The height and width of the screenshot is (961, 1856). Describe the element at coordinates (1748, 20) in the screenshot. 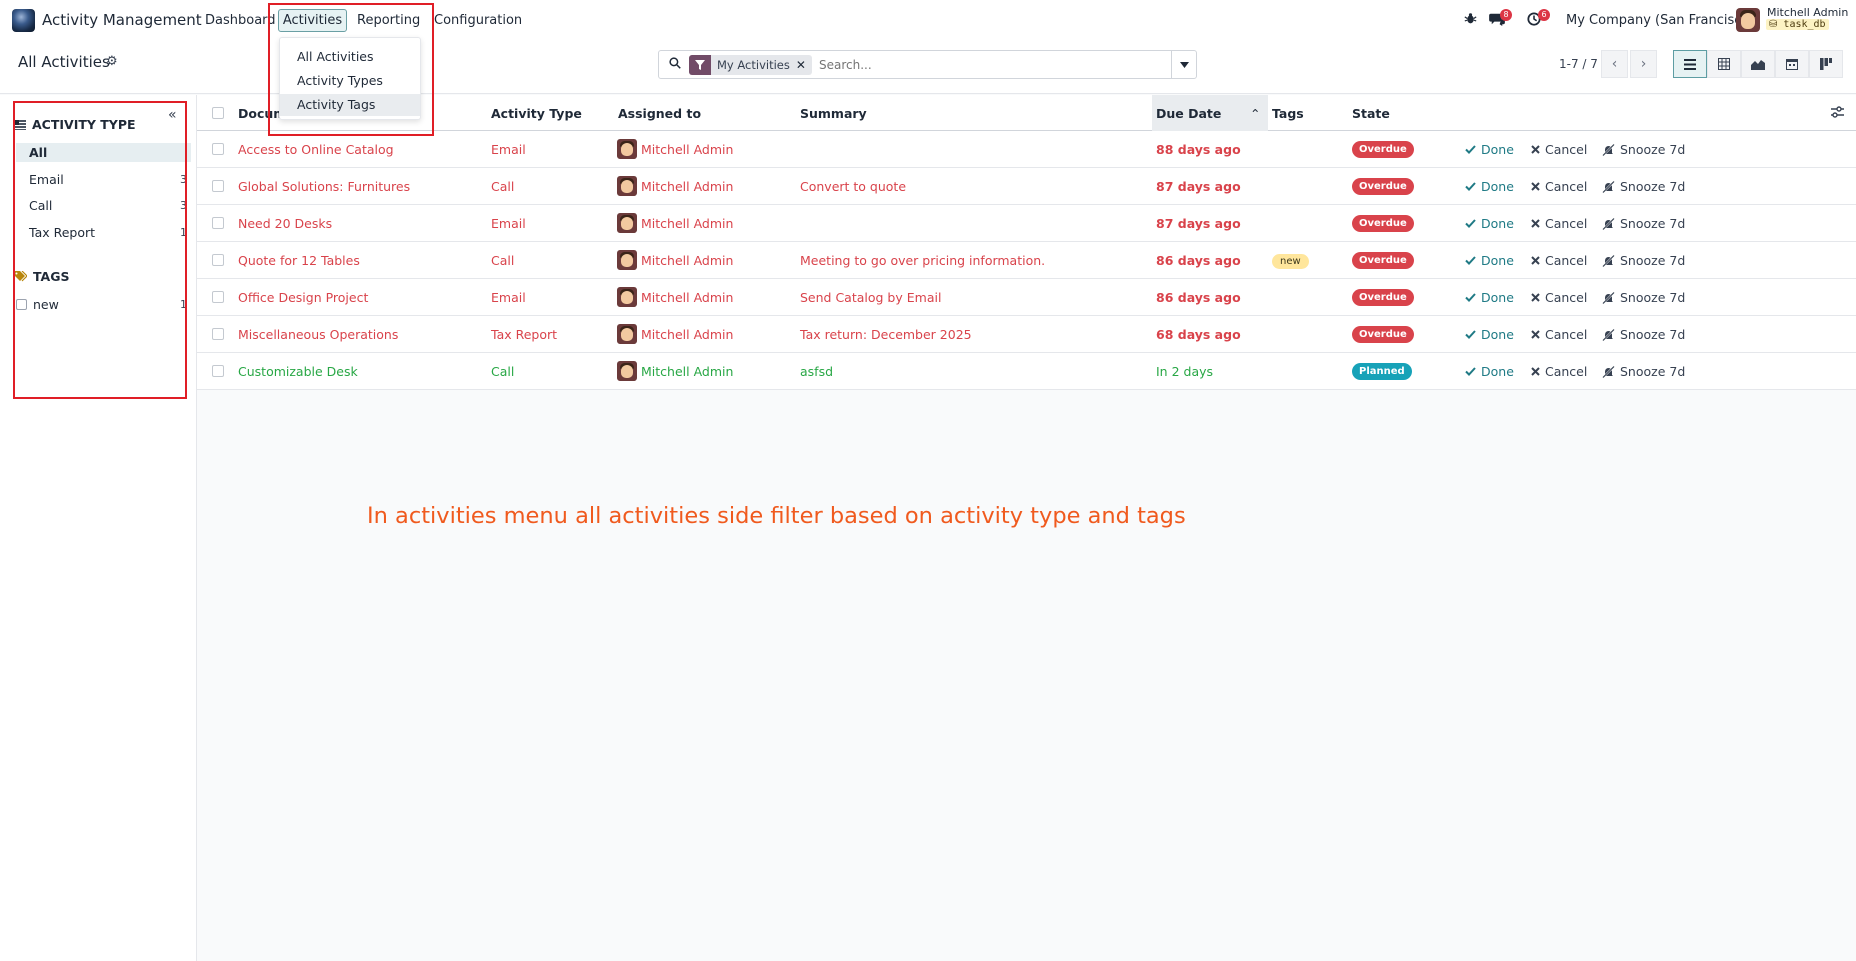

I see `user-avatar` at that location.